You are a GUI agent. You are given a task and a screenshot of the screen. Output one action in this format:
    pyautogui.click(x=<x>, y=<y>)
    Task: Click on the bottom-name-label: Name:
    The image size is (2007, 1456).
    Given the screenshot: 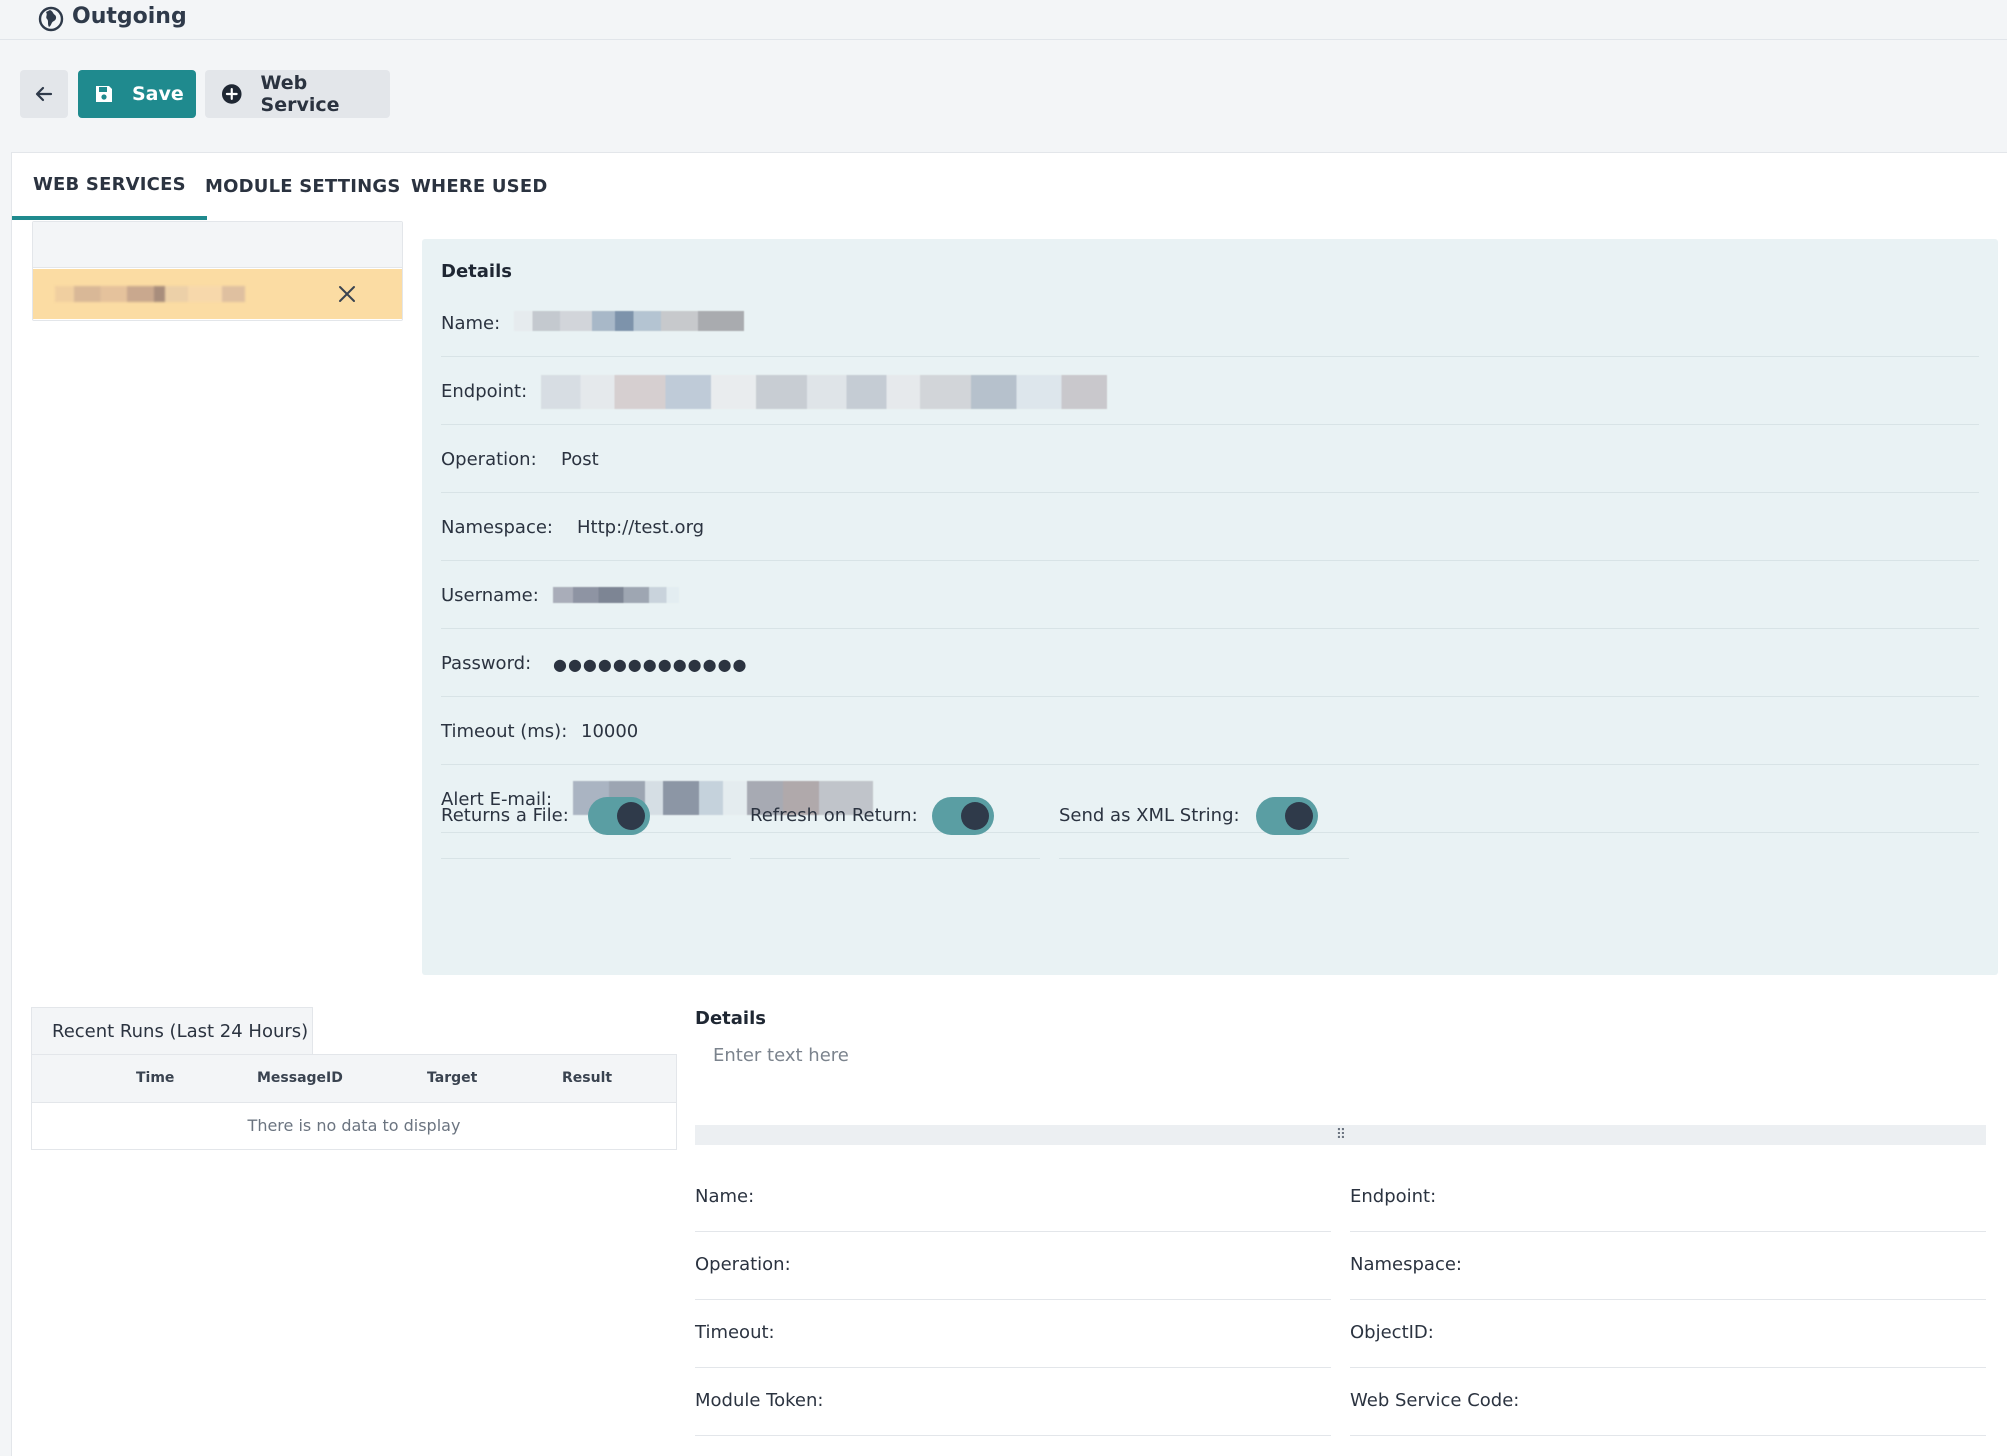 What is the action you would take?
    pyautogui.click(x=725, y=1196)
    